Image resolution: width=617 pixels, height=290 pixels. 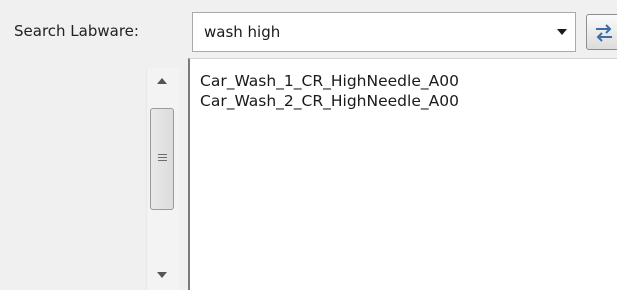 What do you see at coordinates (329, 101) in the screenshot?
I see `list-item: Car_Wash_2_CR_HighNeedle_A00` at bounding box center [329, 101].